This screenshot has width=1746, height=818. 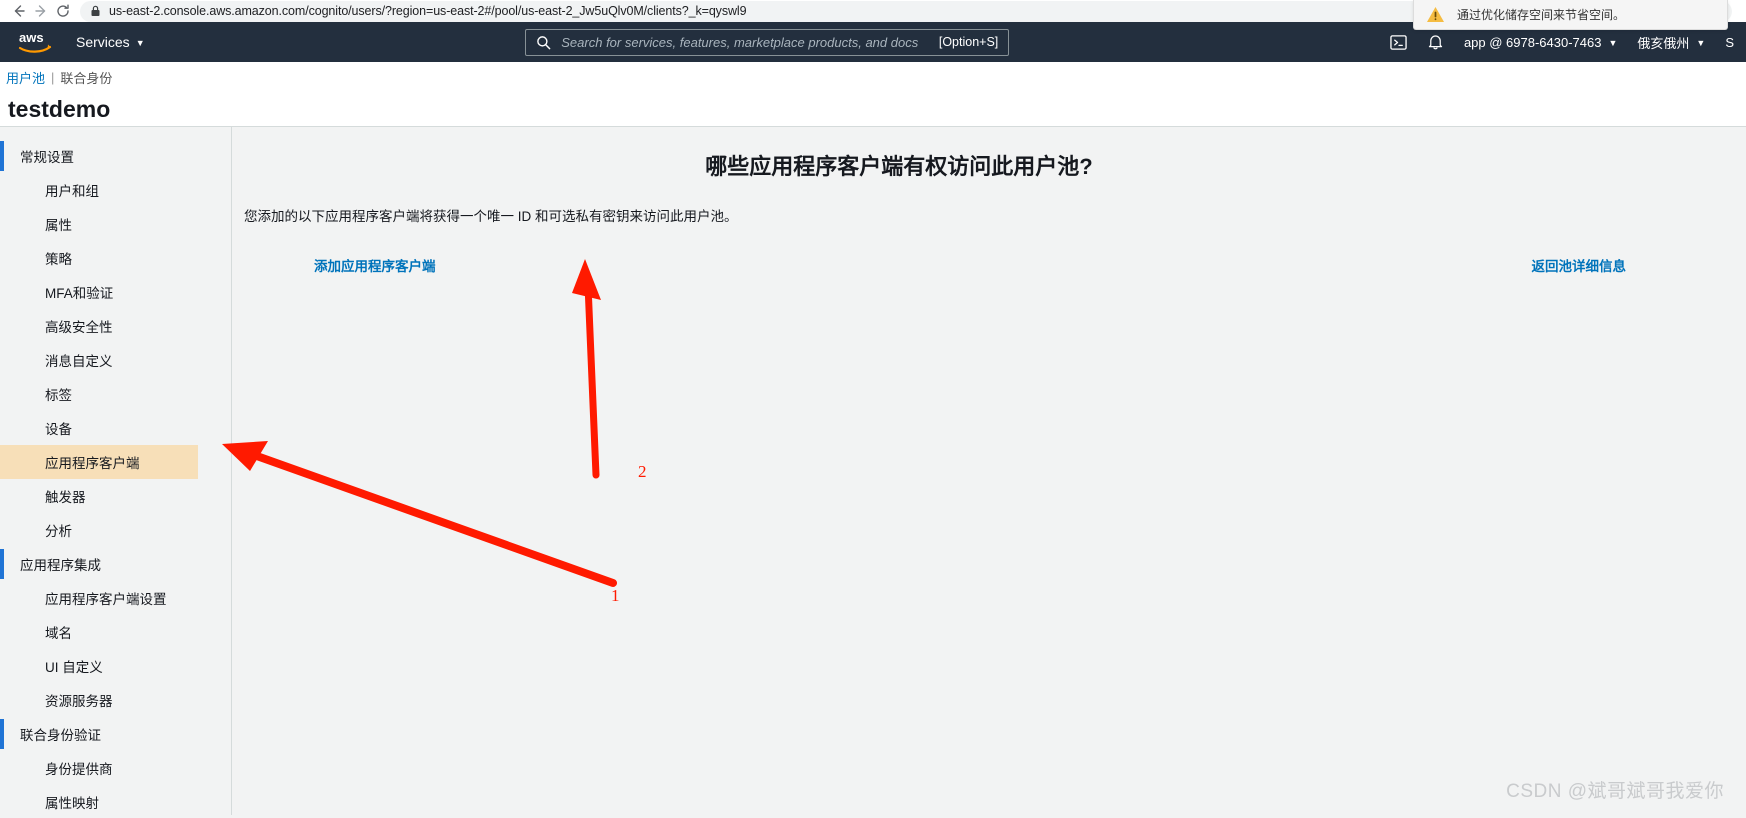 I want to click on sidebar-item-label: 高级安全性, so click(x=79, y=327).